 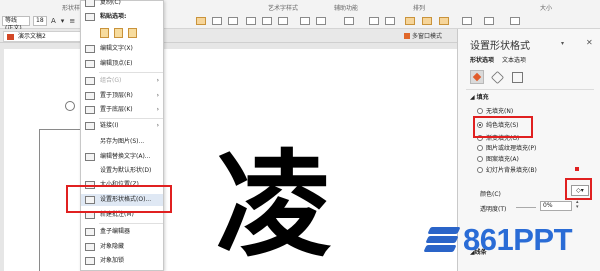 What do you see at coordinates (53, 21) in the screenshot?
I see `font-color-button: A` at bounding box center [53, 21].